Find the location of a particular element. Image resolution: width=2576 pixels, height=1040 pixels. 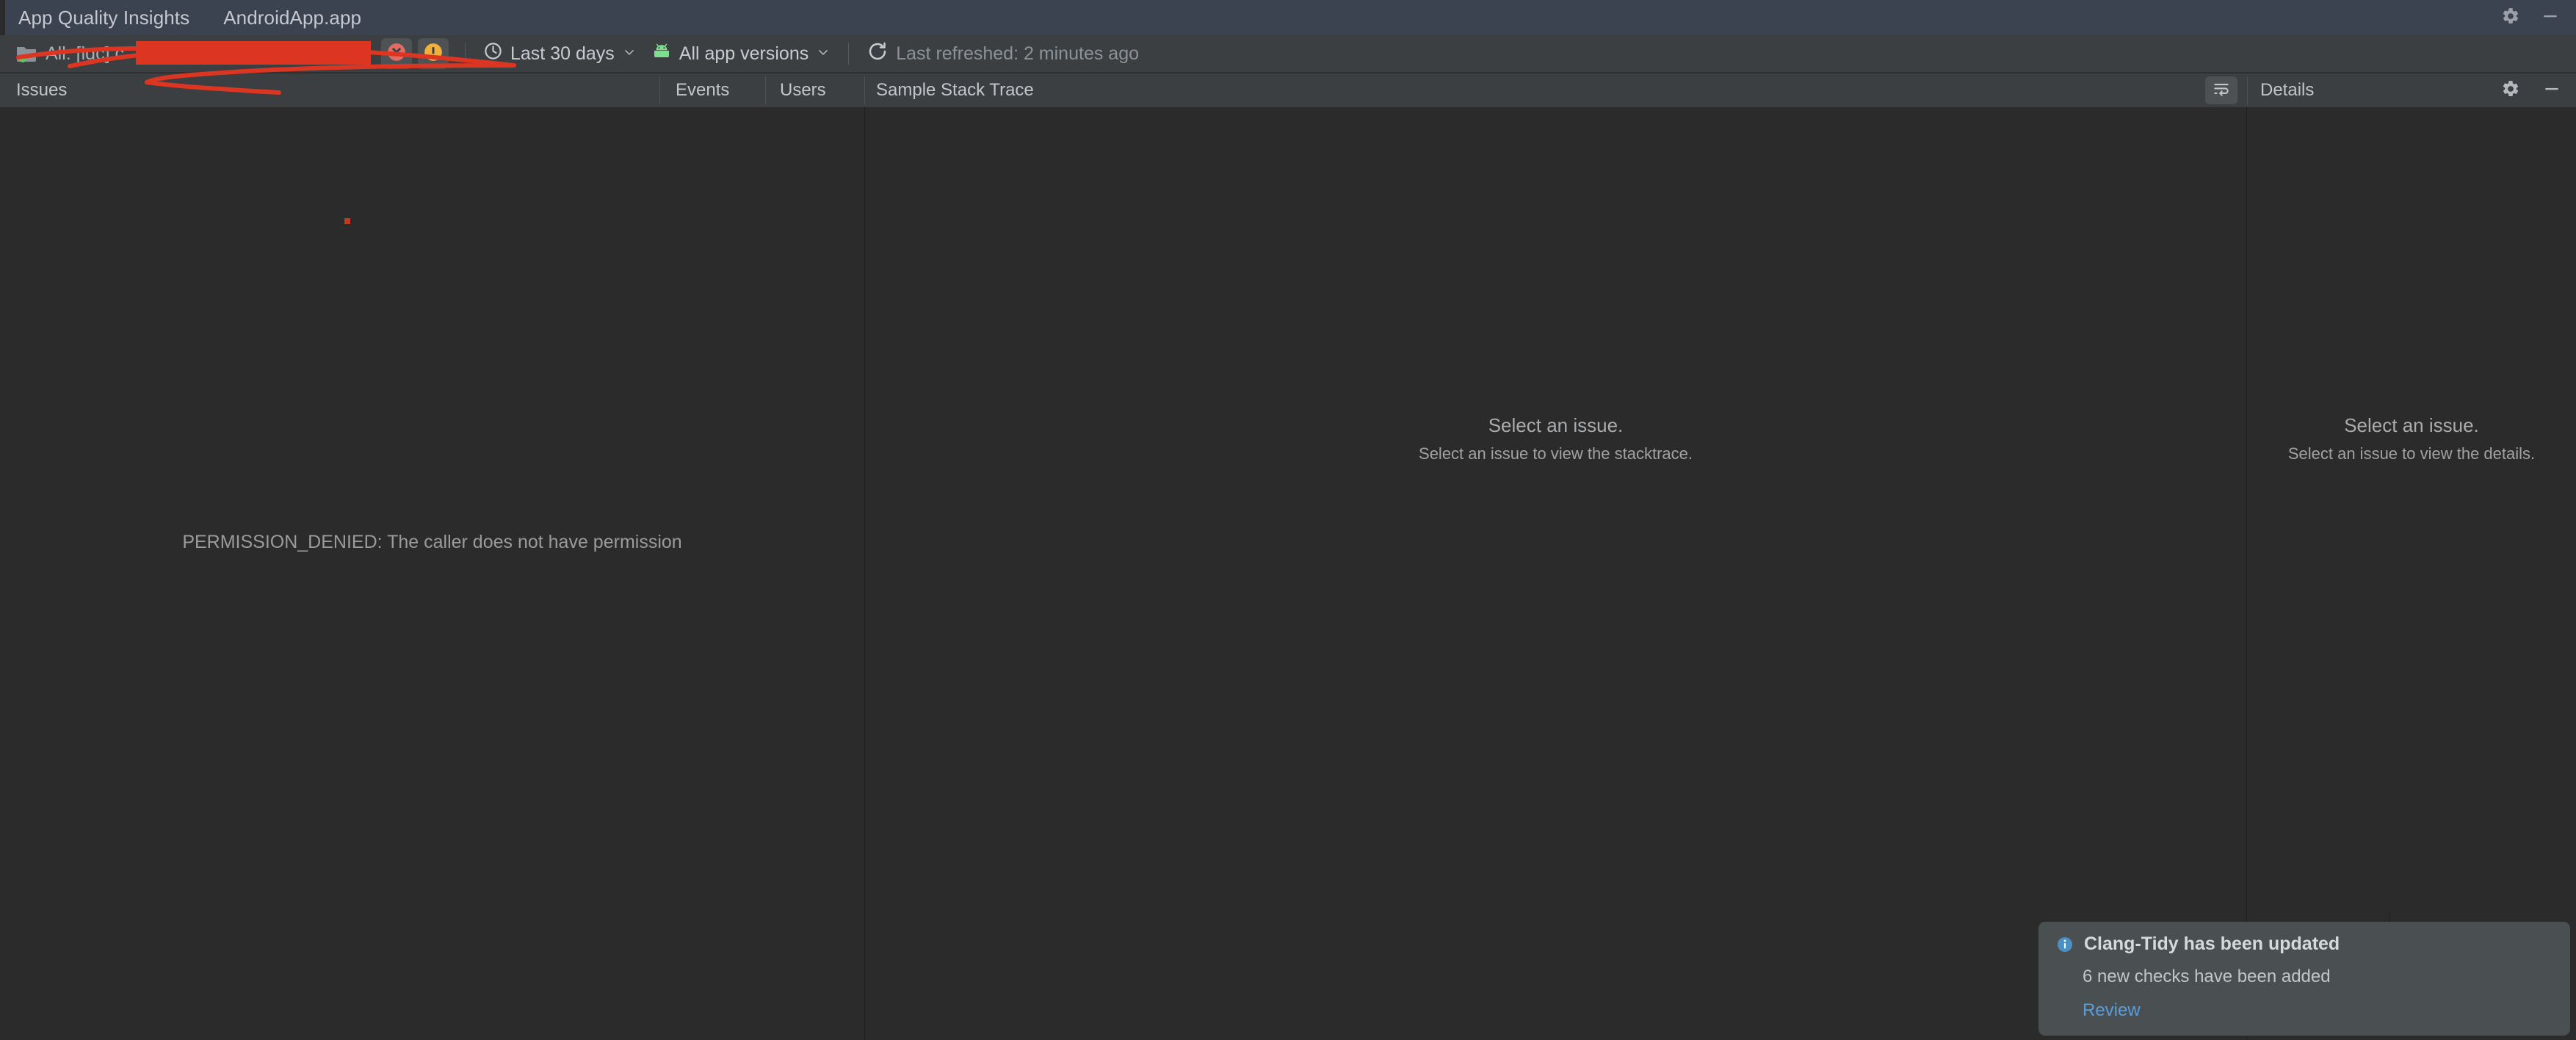

time-range-label: Last 30 days is located at coordinates (562, 54).